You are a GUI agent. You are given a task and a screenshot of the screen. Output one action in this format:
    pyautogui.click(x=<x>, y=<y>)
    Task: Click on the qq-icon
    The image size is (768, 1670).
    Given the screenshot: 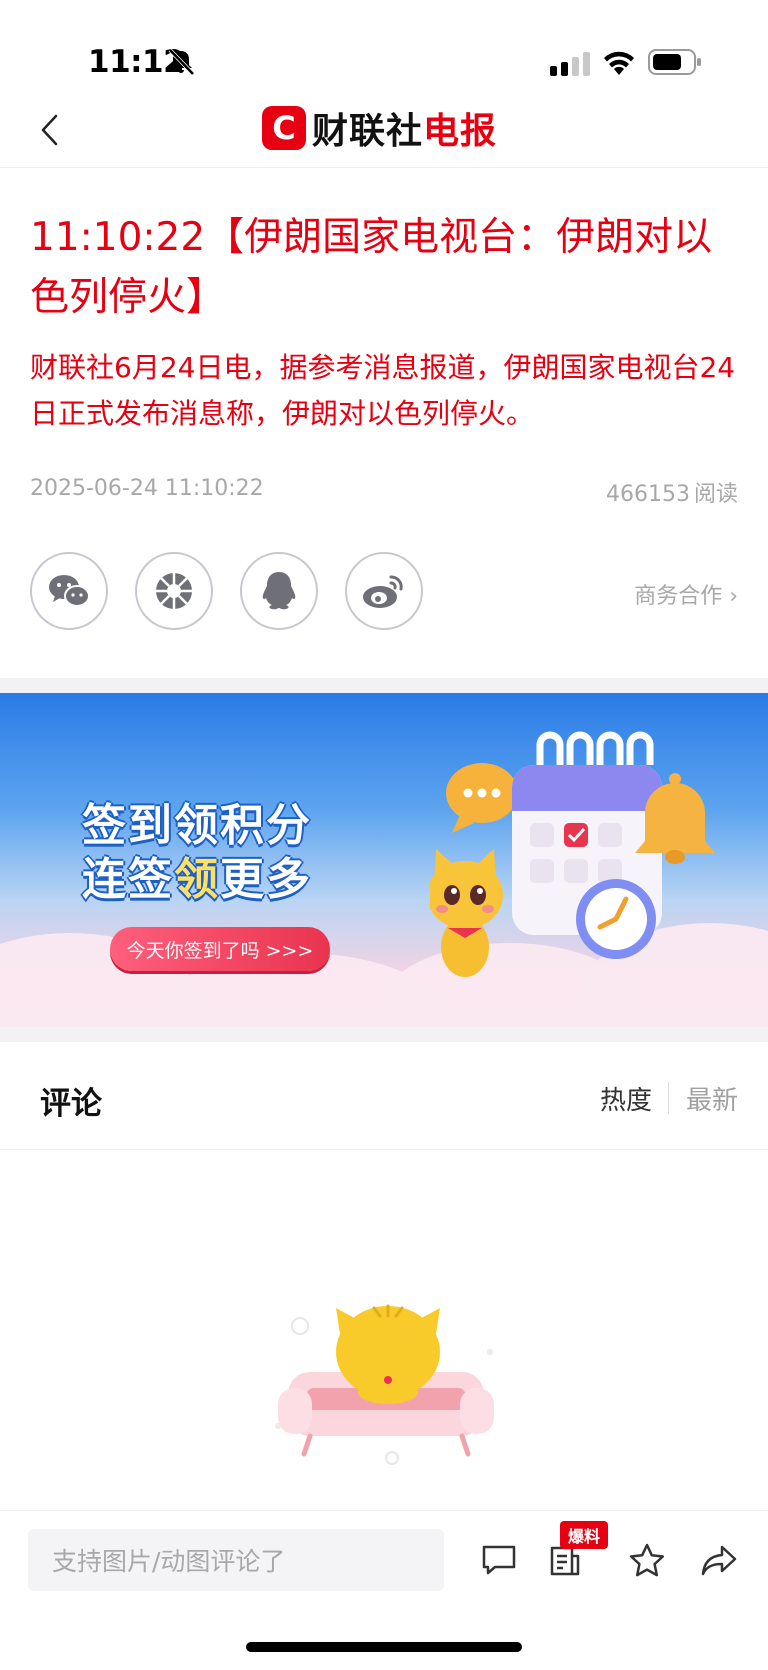 What is the action you would take?
    pyautogui.click(x=279, y=591)
    